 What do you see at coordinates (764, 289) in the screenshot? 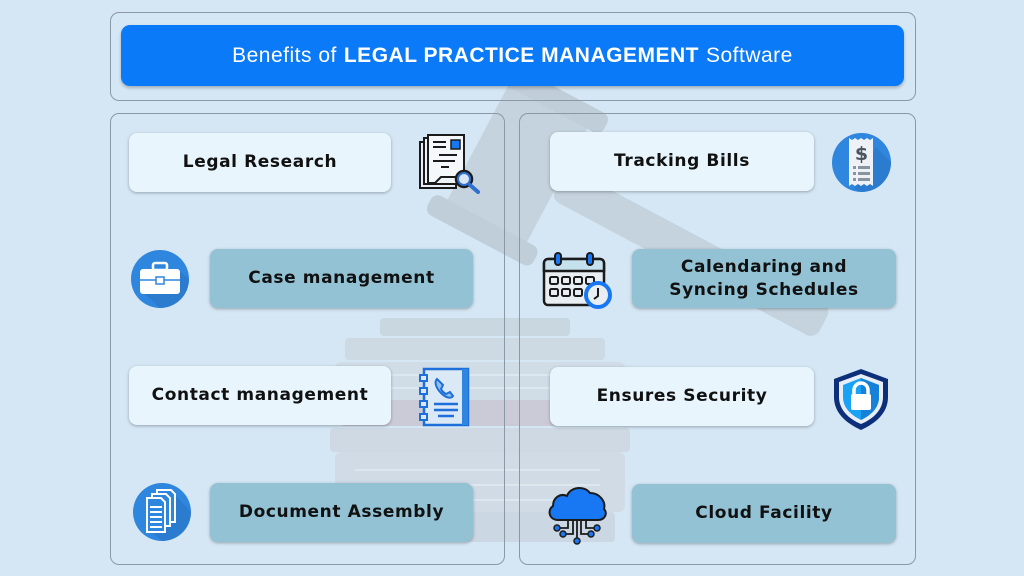
I see `benefit-label-line2: Syncing Schedules` at bounding box center [764, 289].